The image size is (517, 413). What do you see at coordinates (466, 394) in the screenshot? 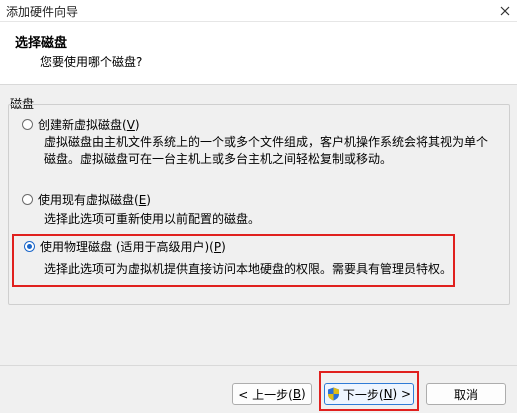
I see `cancel-button: 取消` at bounding box center [466, 394].